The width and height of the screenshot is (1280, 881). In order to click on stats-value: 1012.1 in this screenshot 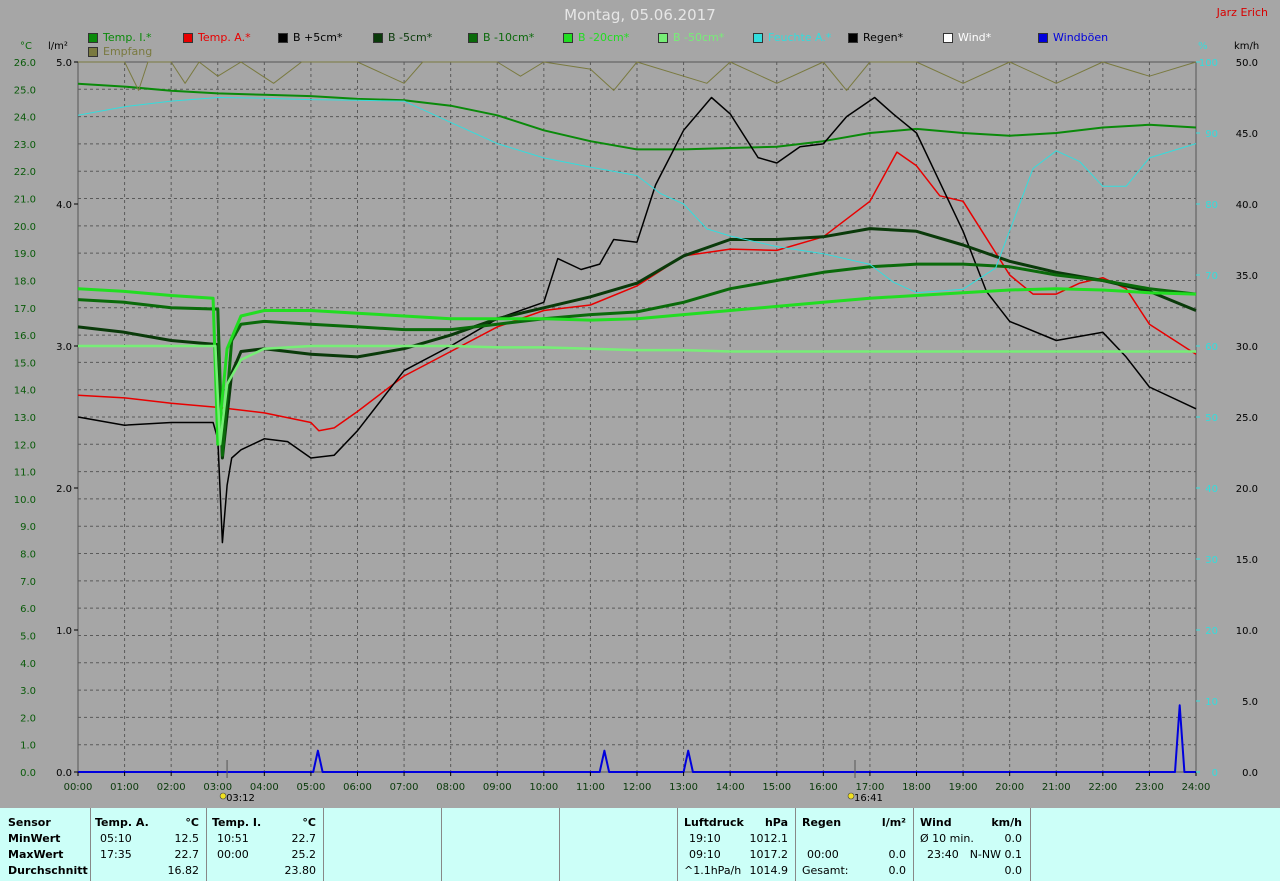, I will do `click(769, 838)`.